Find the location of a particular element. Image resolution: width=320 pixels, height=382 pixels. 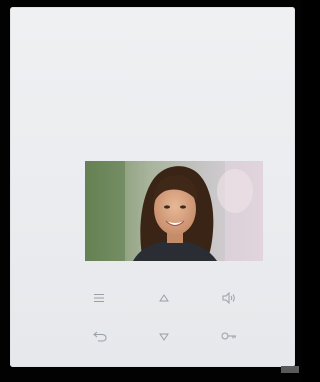

down-arrow-icon is located at coordinates (164, 337).